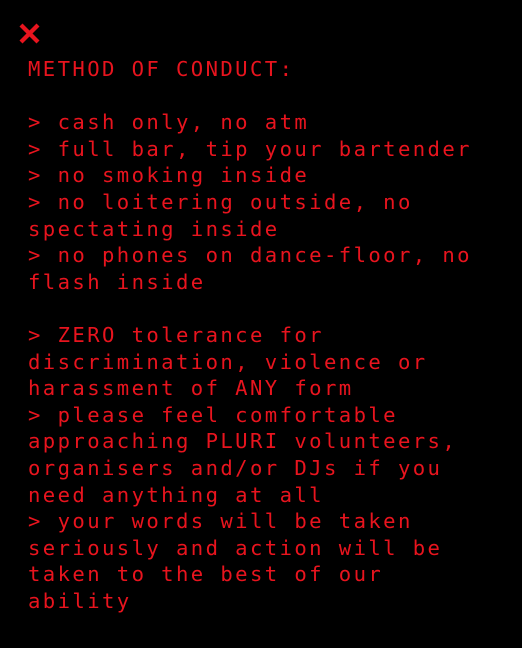 The width and height of the screenshot is (522, 648). I want to click on rule-line: flash inside, so click(117, 281).